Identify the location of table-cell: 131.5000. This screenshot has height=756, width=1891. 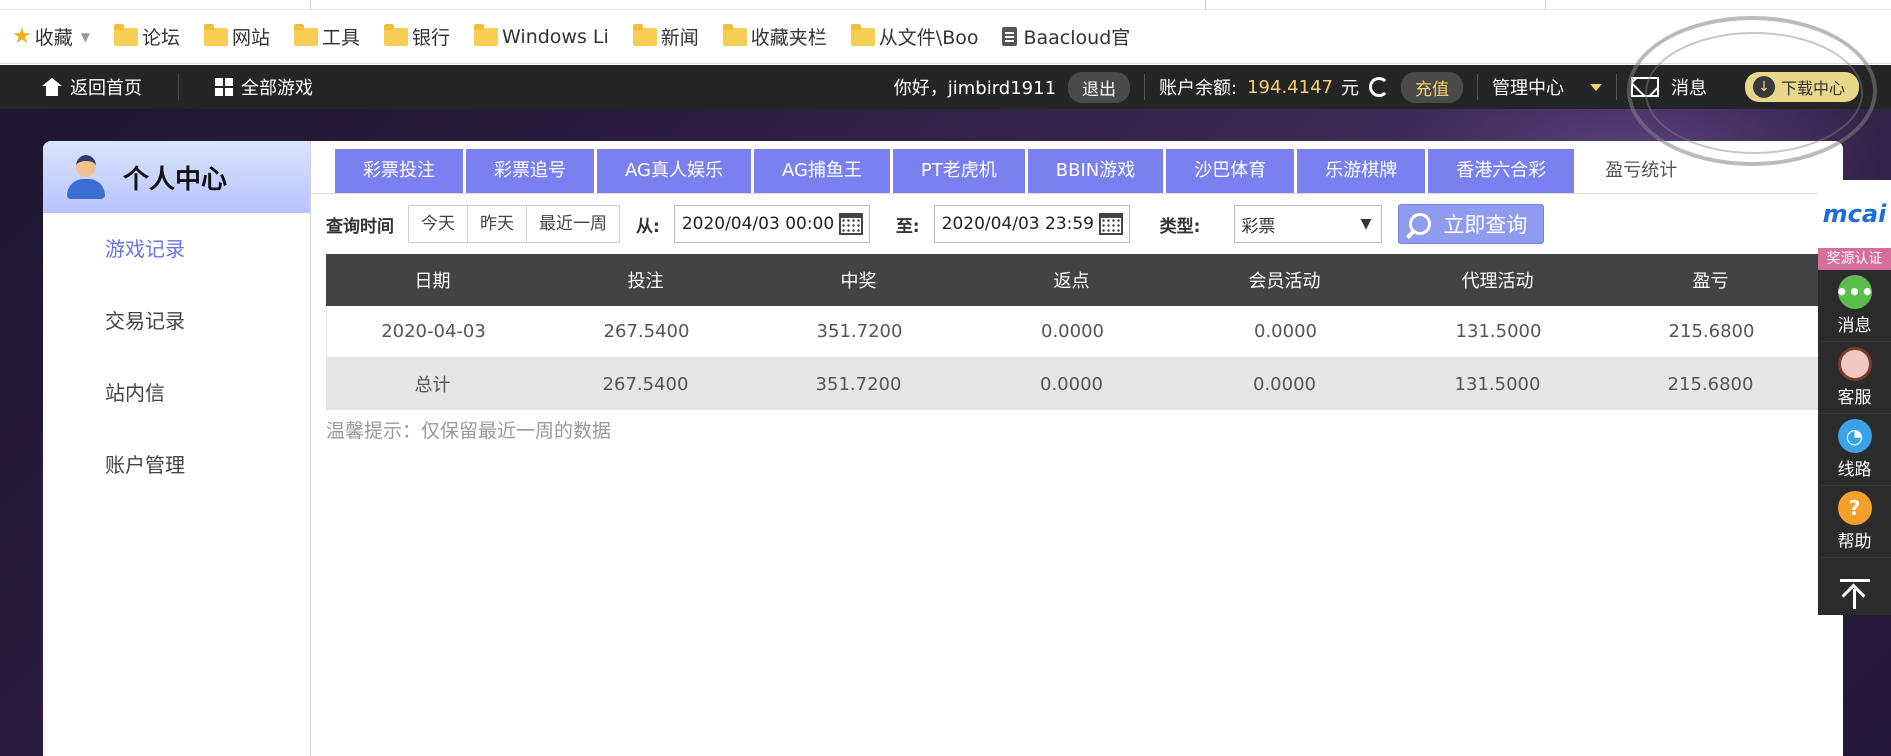
(1497, 384).